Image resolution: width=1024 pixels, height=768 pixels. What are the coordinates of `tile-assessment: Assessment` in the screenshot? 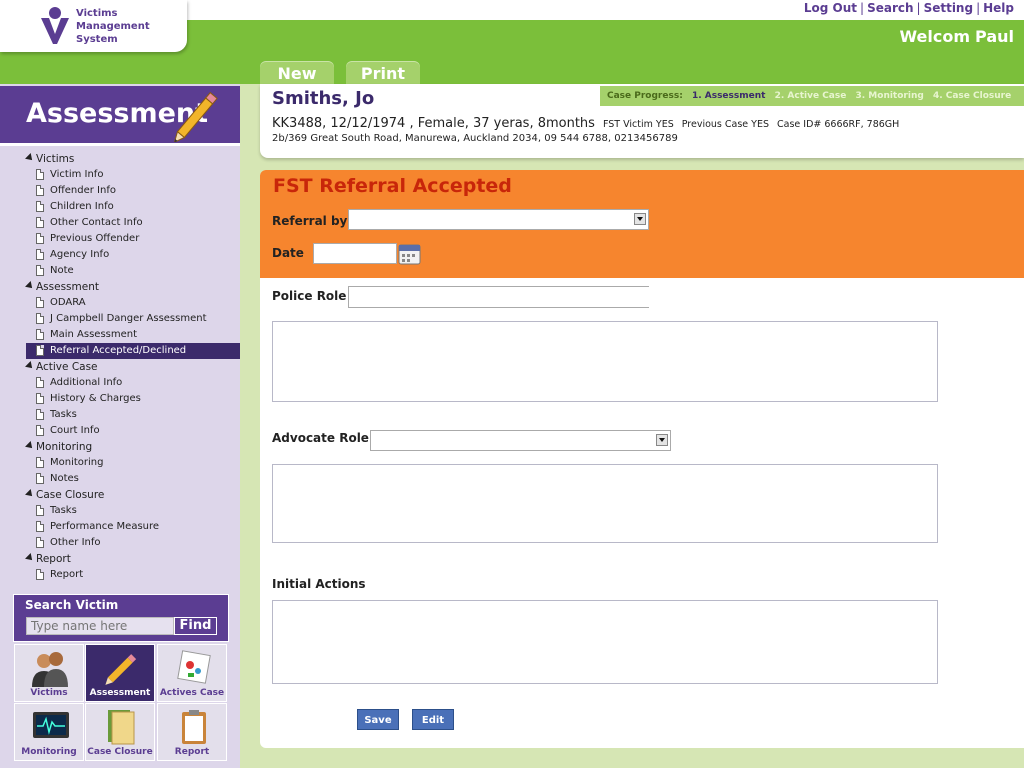 It's located at (120, 673).